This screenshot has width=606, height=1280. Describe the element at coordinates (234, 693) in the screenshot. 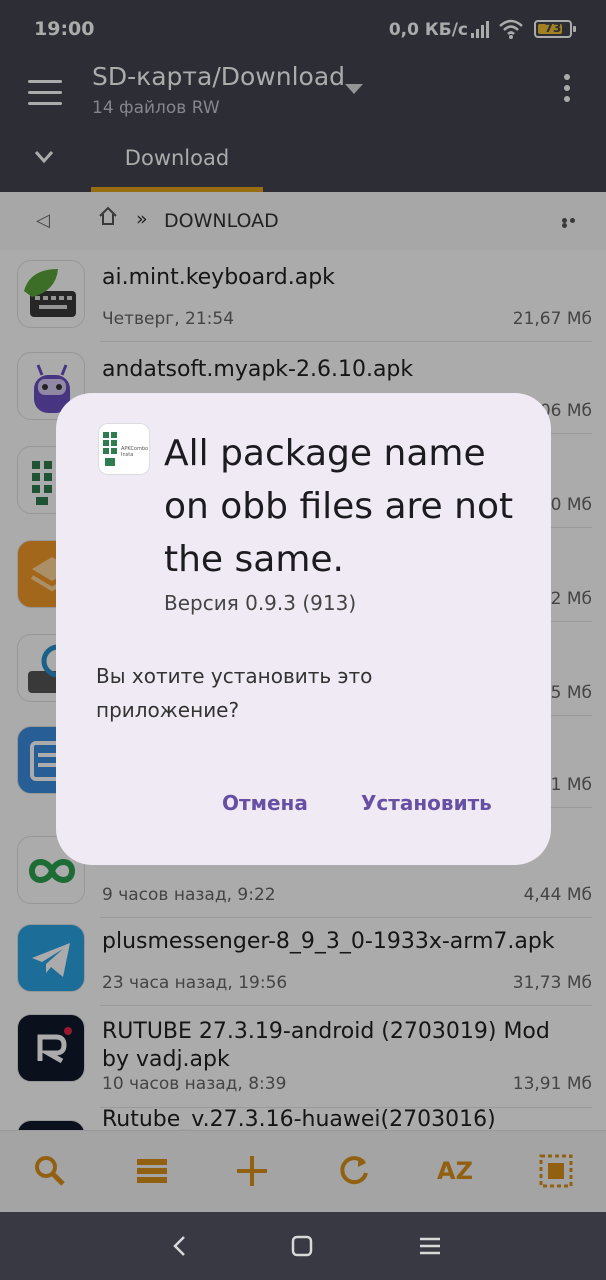

I see `dialog-message: Вы хотите установить это приложение?` at that location.